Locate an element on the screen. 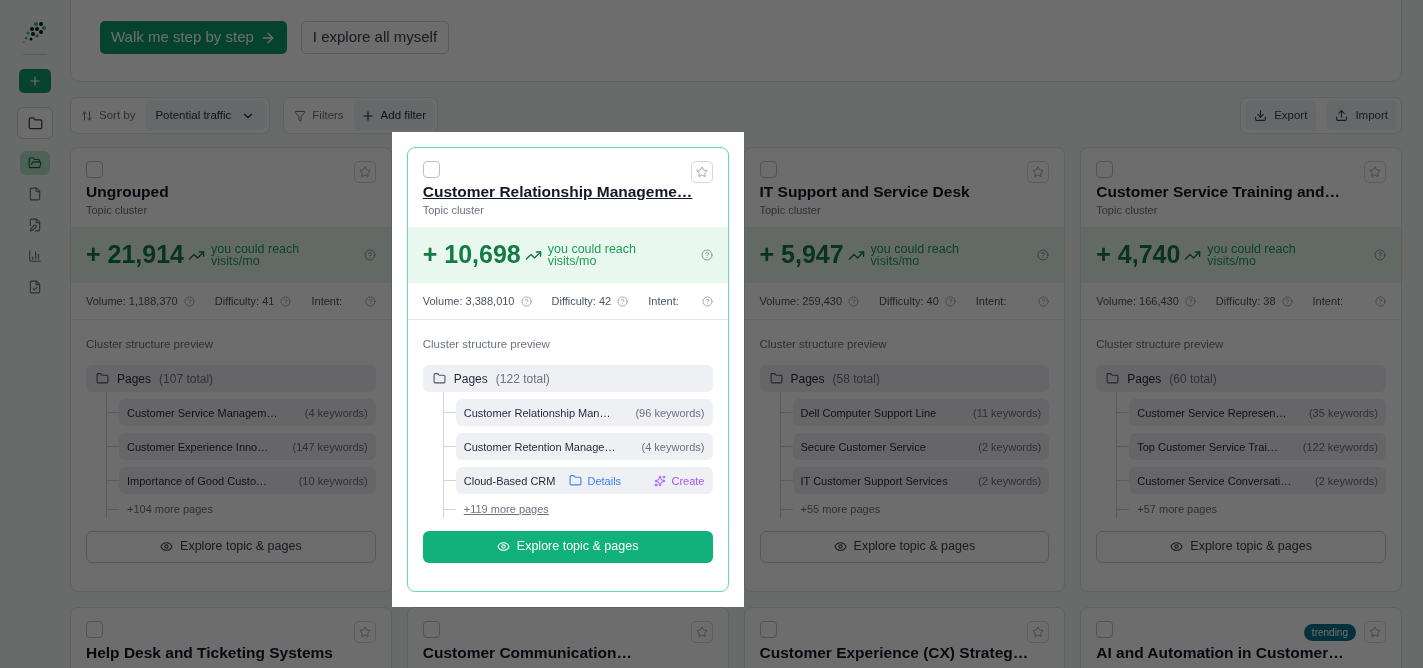  import-button: Import is located at coordinates (1361, 115).